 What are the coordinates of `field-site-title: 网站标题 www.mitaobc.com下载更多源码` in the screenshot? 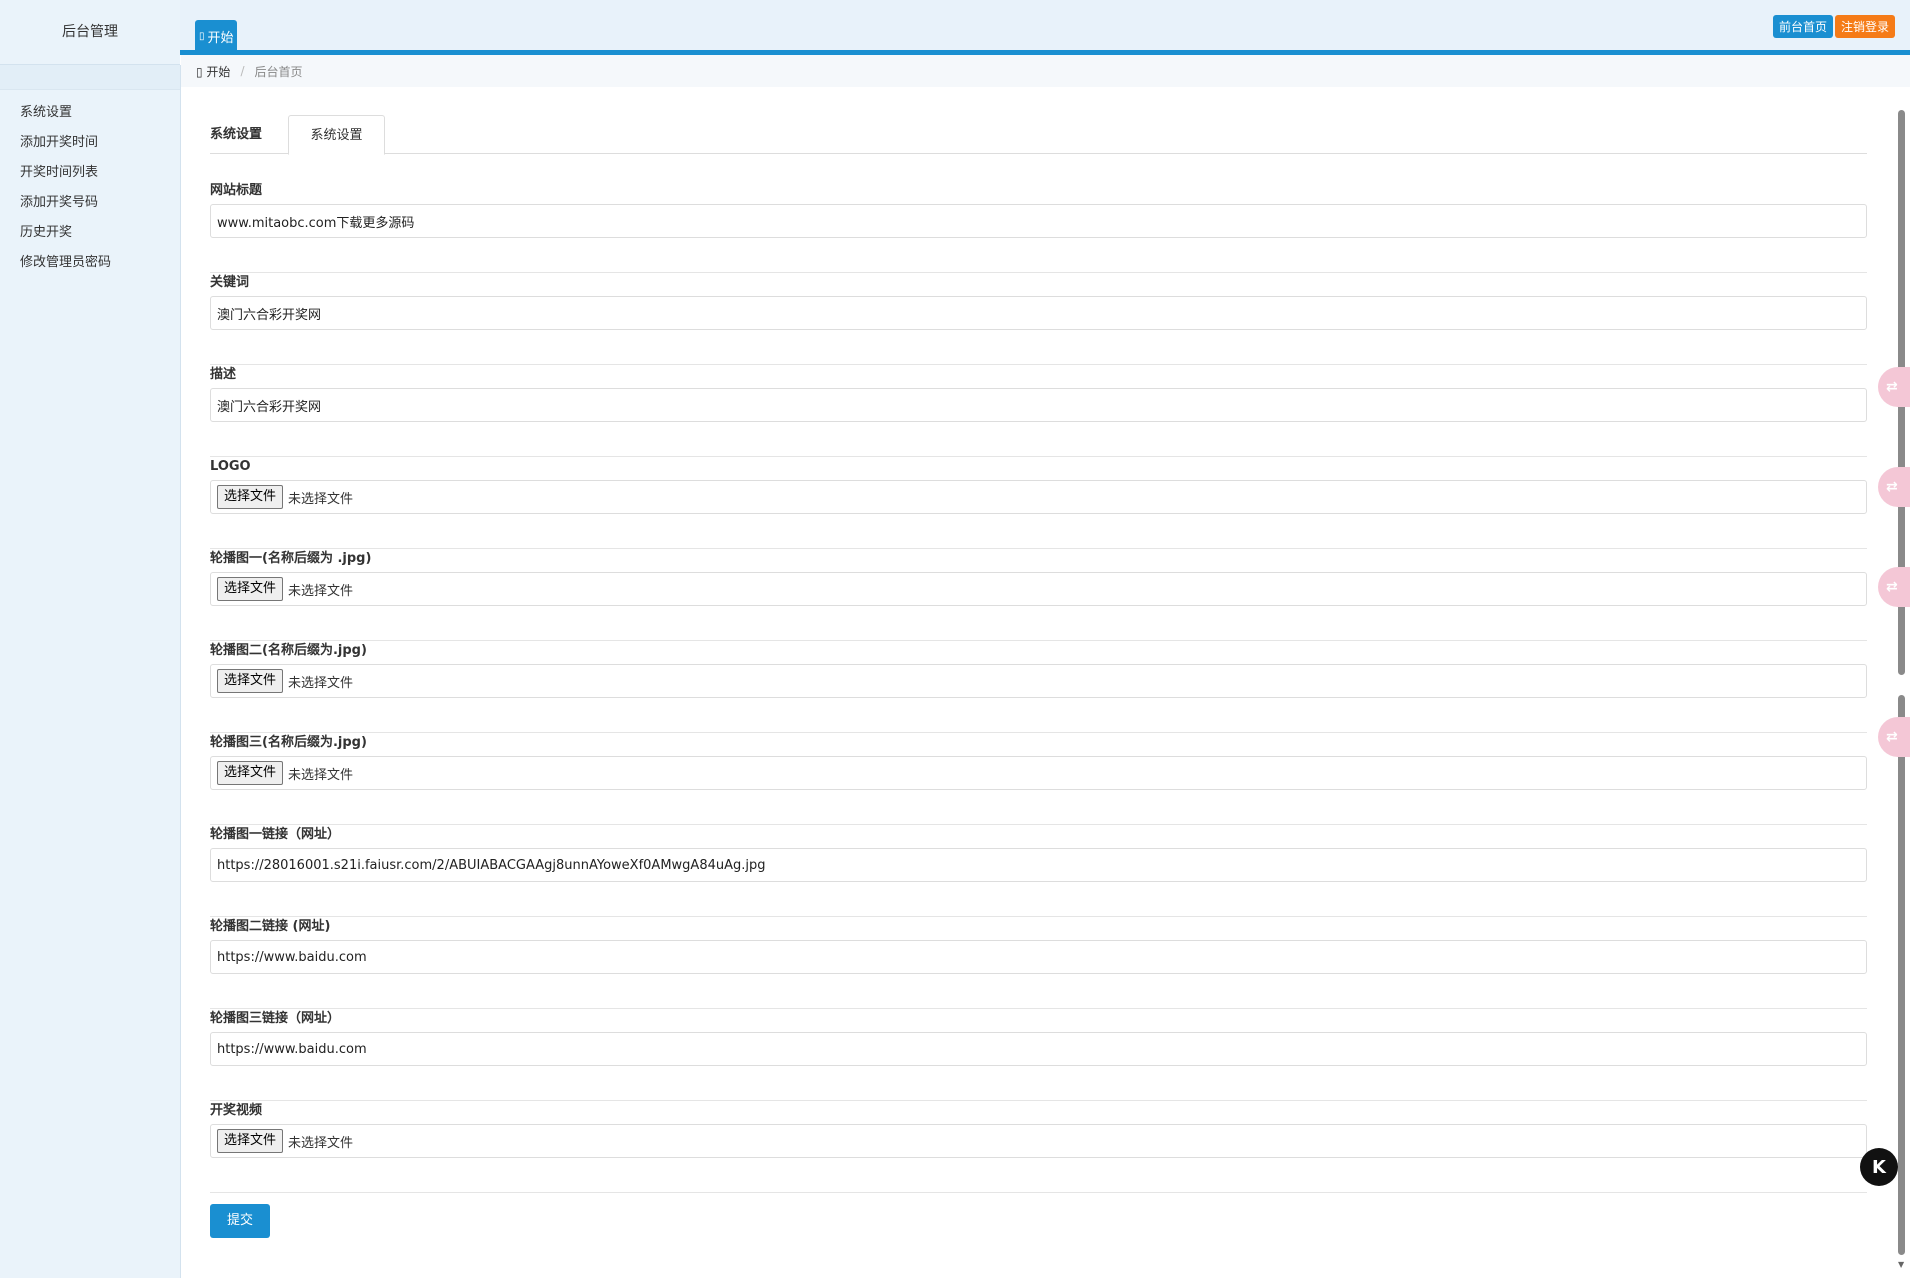 It's located at (1038, 227).